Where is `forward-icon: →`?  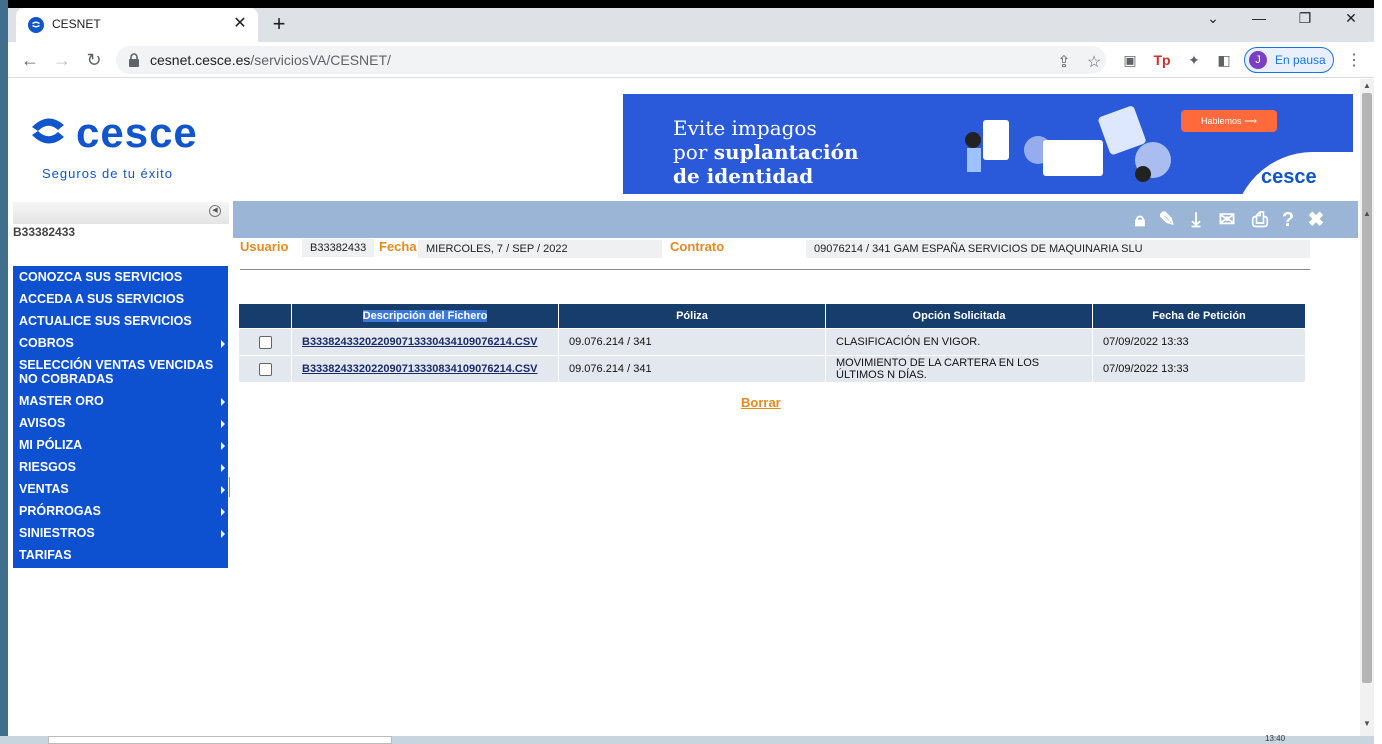 forward-icon: → is located at coordinates (62, 60).